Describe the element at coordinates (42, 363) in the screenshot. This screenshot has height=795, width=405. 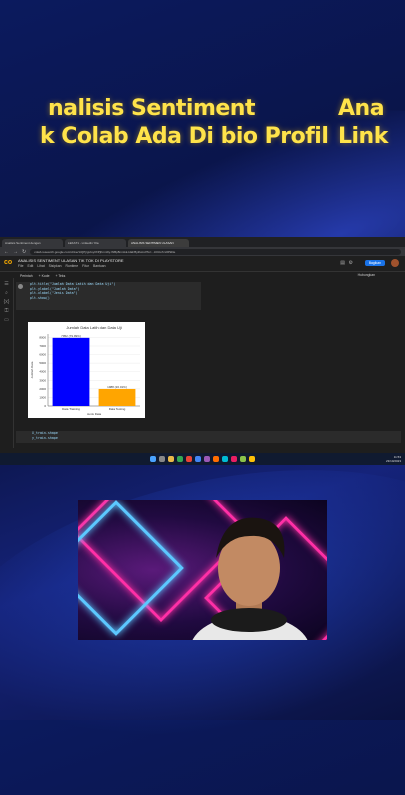
I see `y-tick-label: 5000` at that location.